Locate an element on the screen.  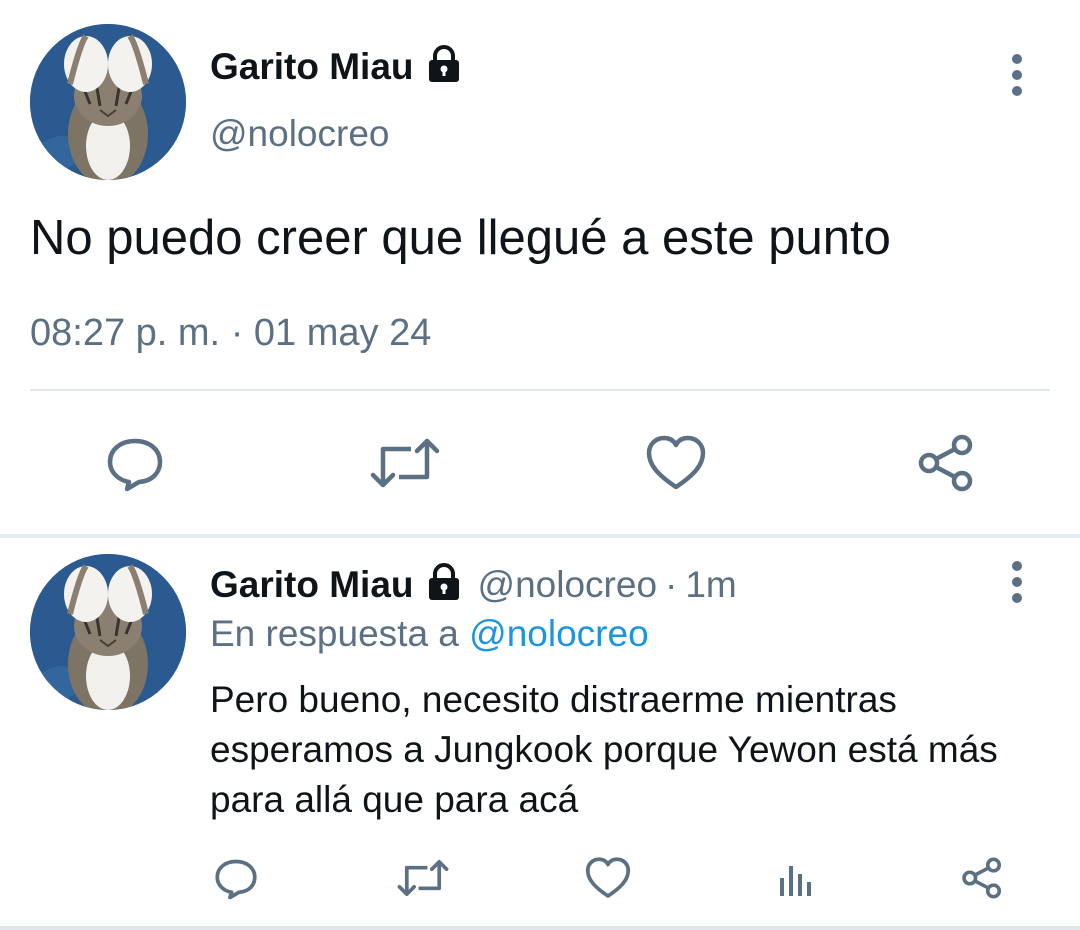
analytics-icon is located at coordinates (796, 878).